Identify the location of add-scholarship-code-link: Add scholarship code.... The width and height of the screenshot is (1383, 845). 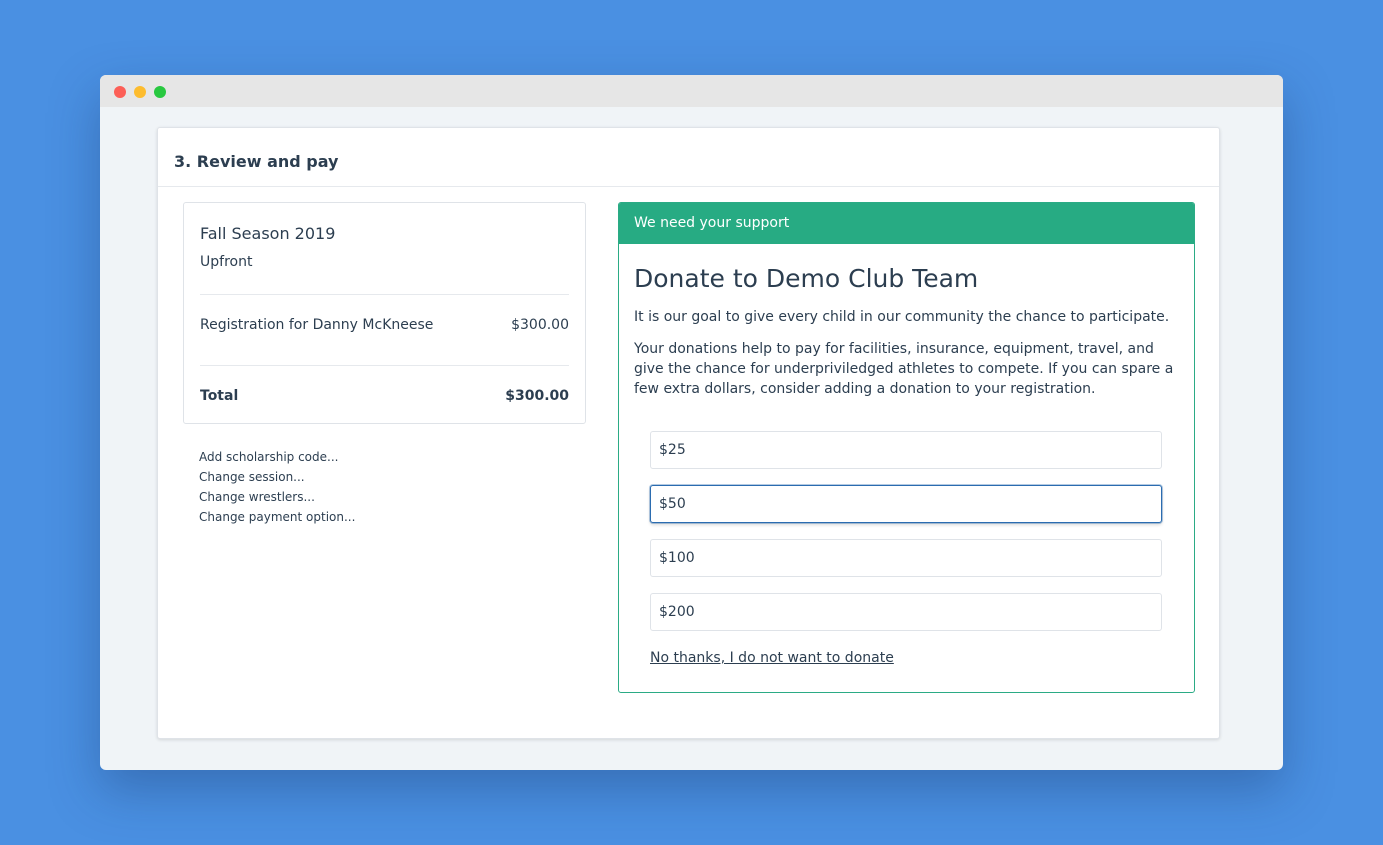
(277, 457).